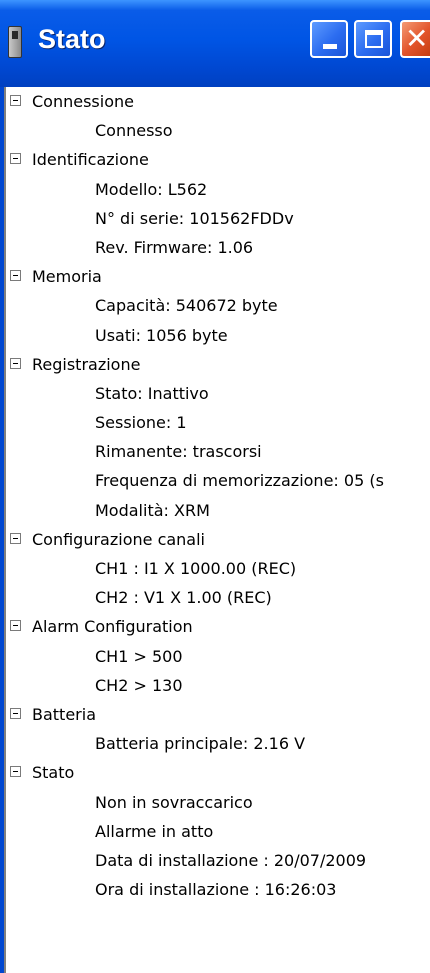 This screenshot has width=430, height=973. Describe the element at coordinates (218, 626) in the screenshot. I see `tree-group: Alarm Configuration` at that location.